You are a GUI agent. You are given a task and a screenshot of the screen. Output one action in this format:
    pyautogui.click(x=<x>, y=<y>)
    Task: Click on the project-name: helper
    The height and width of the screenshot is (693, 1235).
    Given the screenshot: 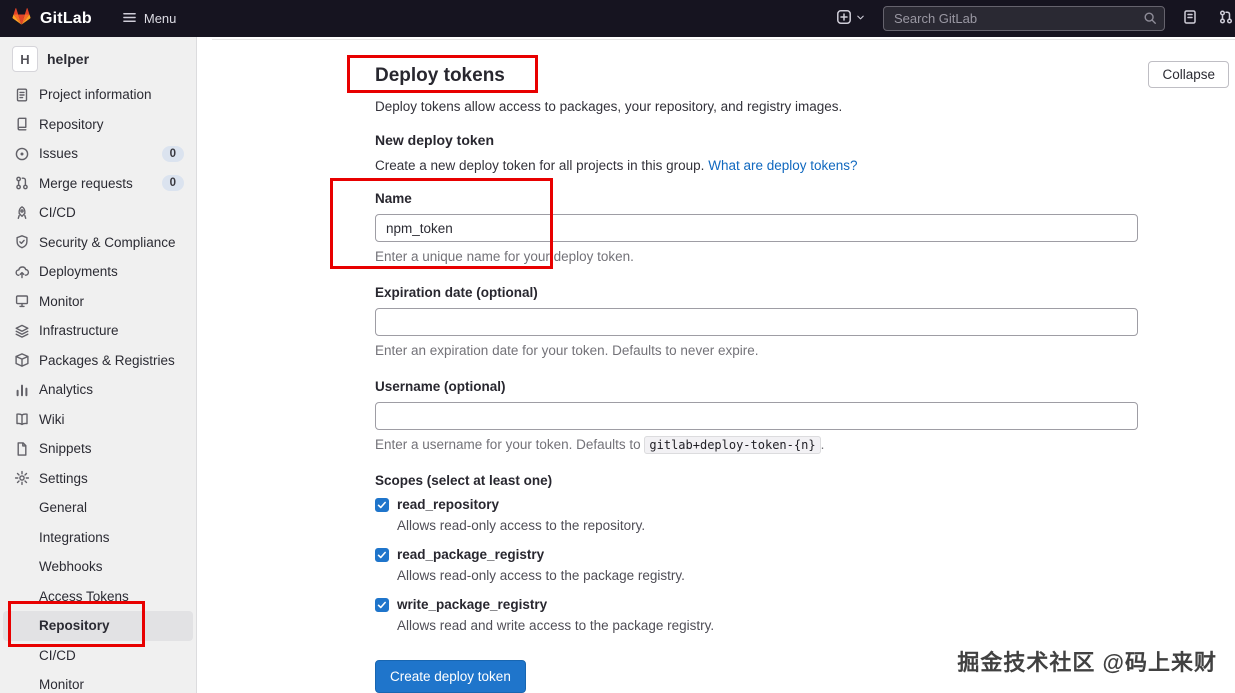 What is the action you would take?
    pyautogui.click(x=68, y=59)
    